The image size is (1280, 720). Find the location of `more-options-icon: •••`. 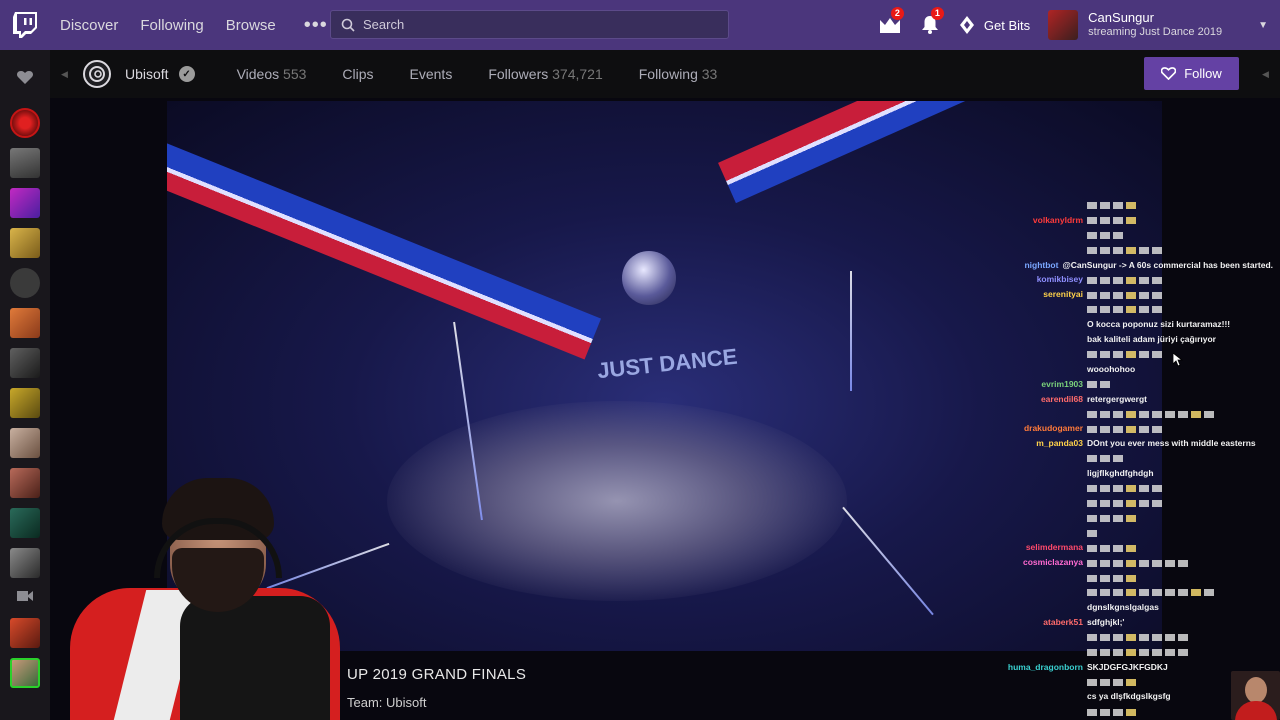

more-options-icon: ••• is located at coordinates (316, 25).